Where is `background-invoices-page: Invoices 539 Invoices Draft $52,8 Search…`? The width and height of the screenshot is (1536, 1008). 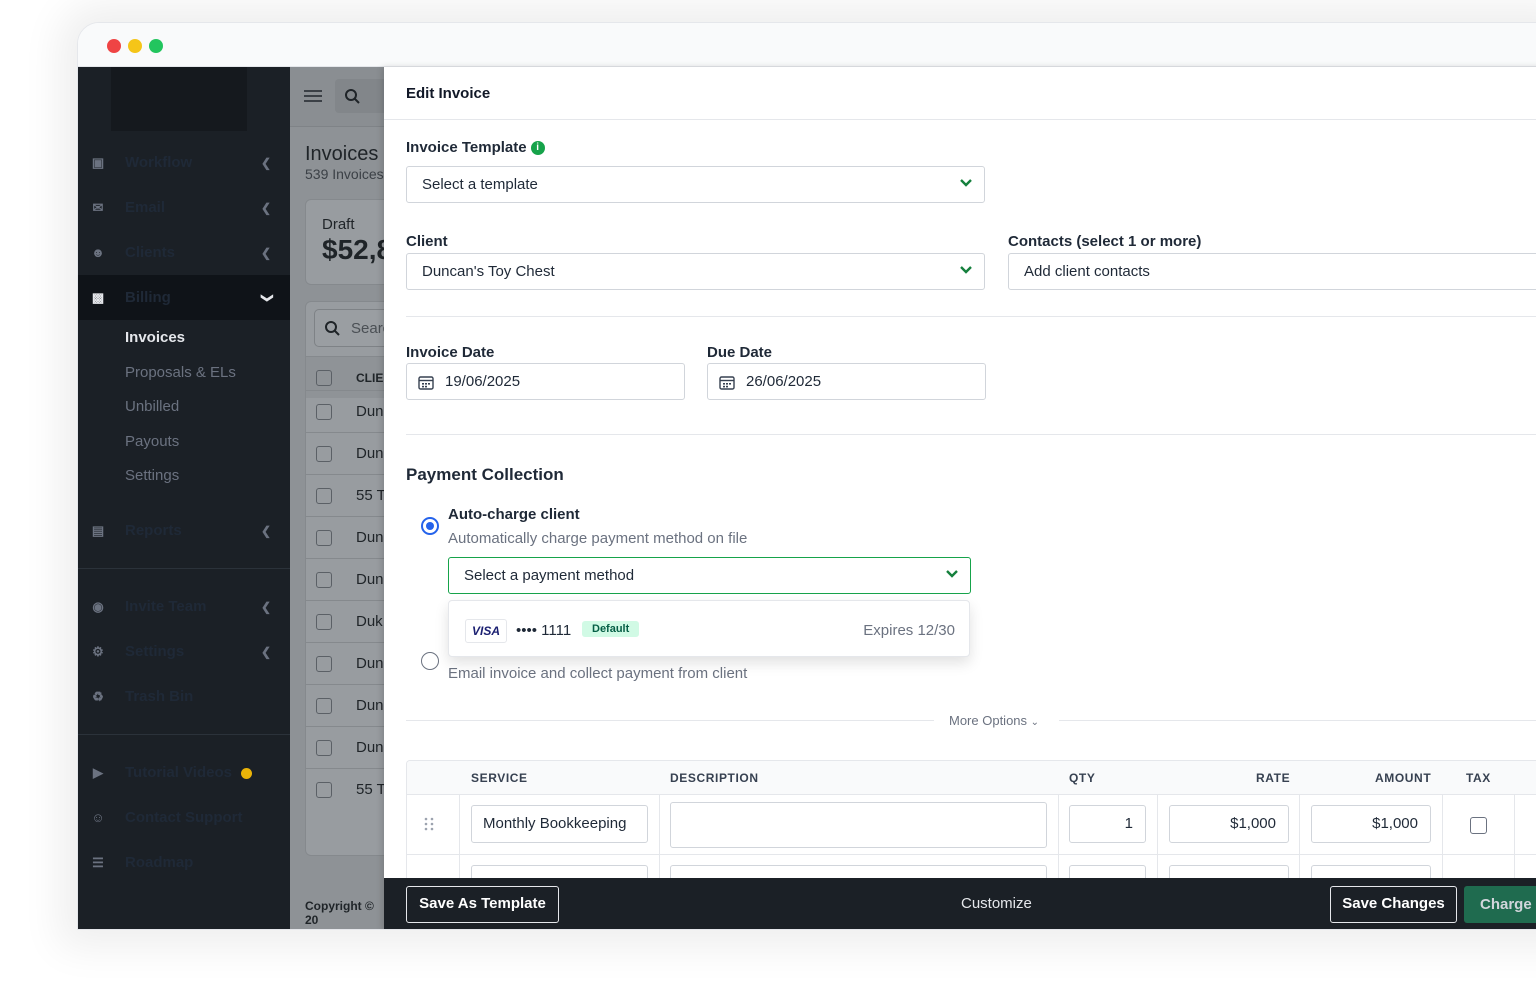
background-invoices-page: Invoices 539 Invoices Draft $52,8 Search… is located at coordinates (337, 498).